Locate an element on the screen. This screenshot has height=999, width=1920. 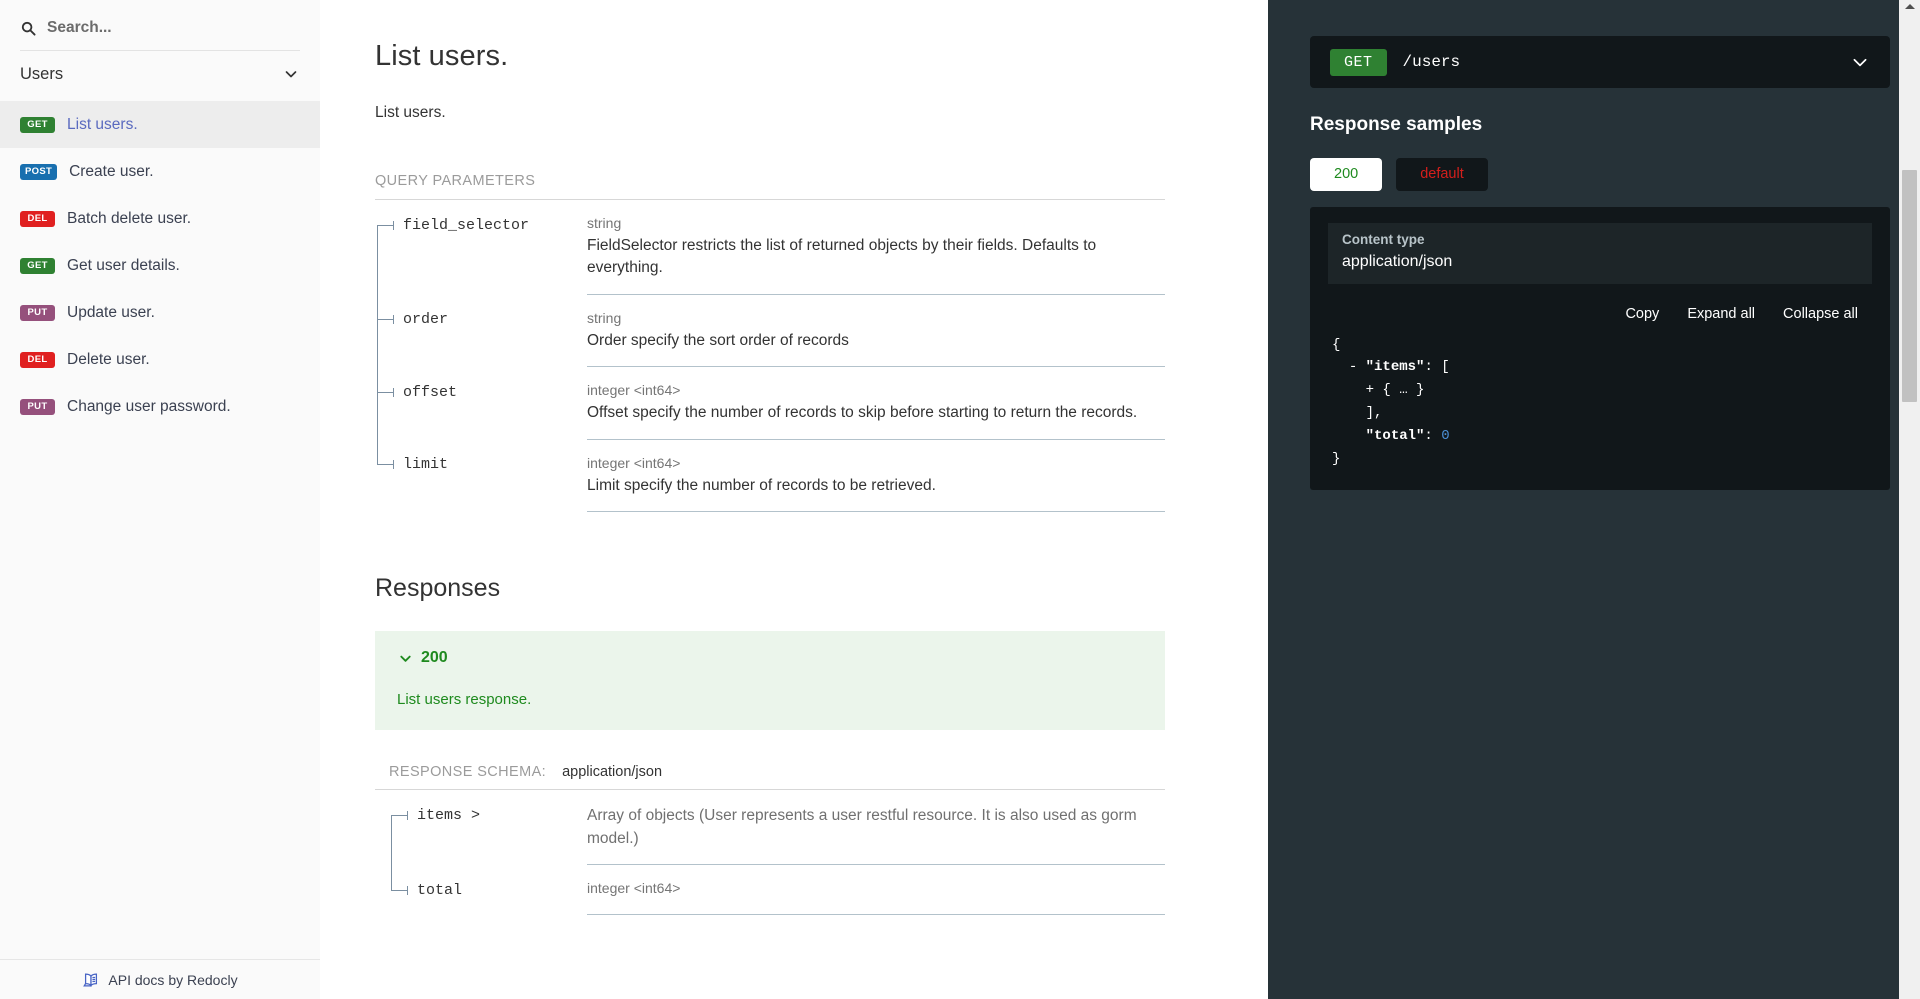
param-name: items > is located at coordinates (449, 816).